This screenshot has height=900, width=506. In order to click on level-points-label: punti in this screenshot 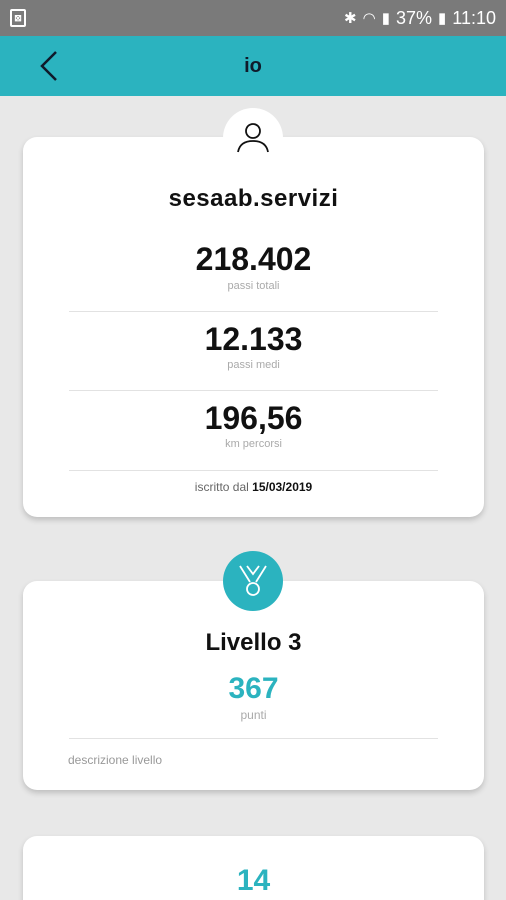, I will do `click(253, 715)`.